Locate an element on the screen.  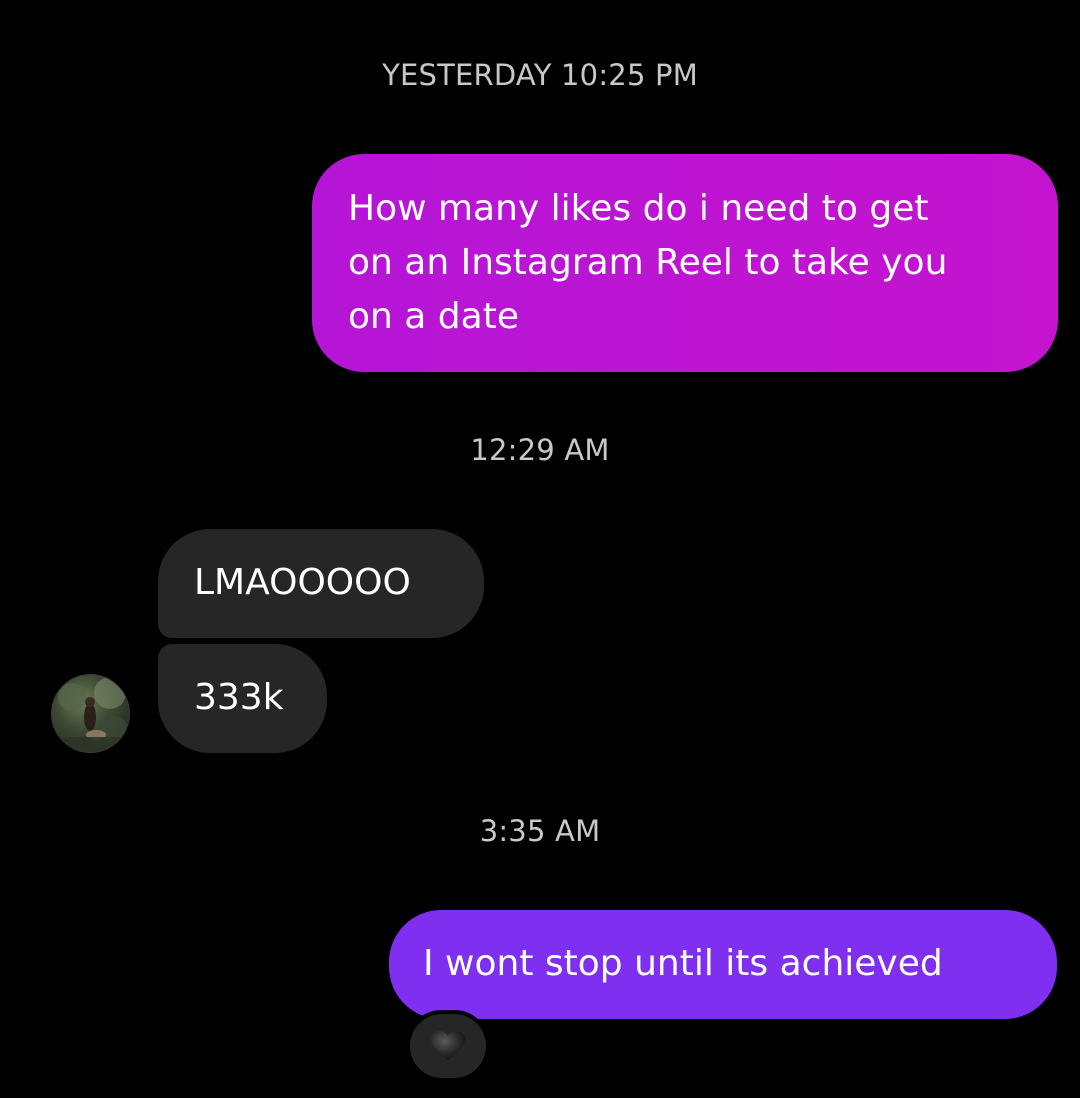
timestamp-335: 3:35 AM is located at coordinates (540, 831).